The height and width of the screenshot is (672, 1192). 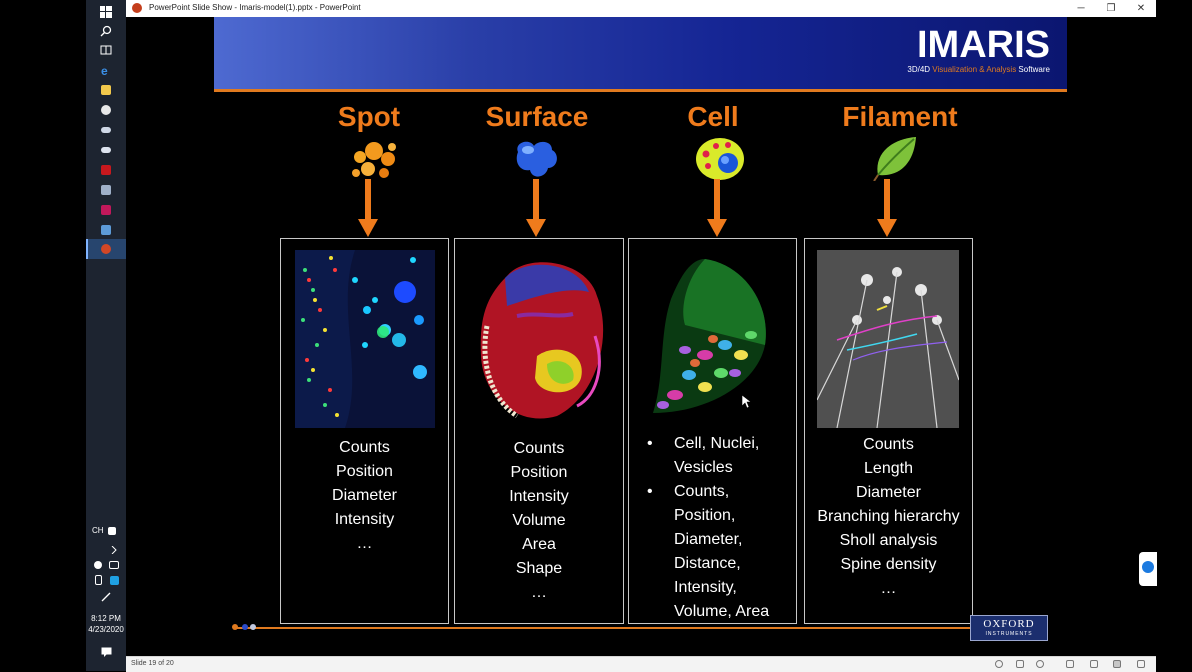 I want to click on reading-view-icon, so click(x=1117, y=664).